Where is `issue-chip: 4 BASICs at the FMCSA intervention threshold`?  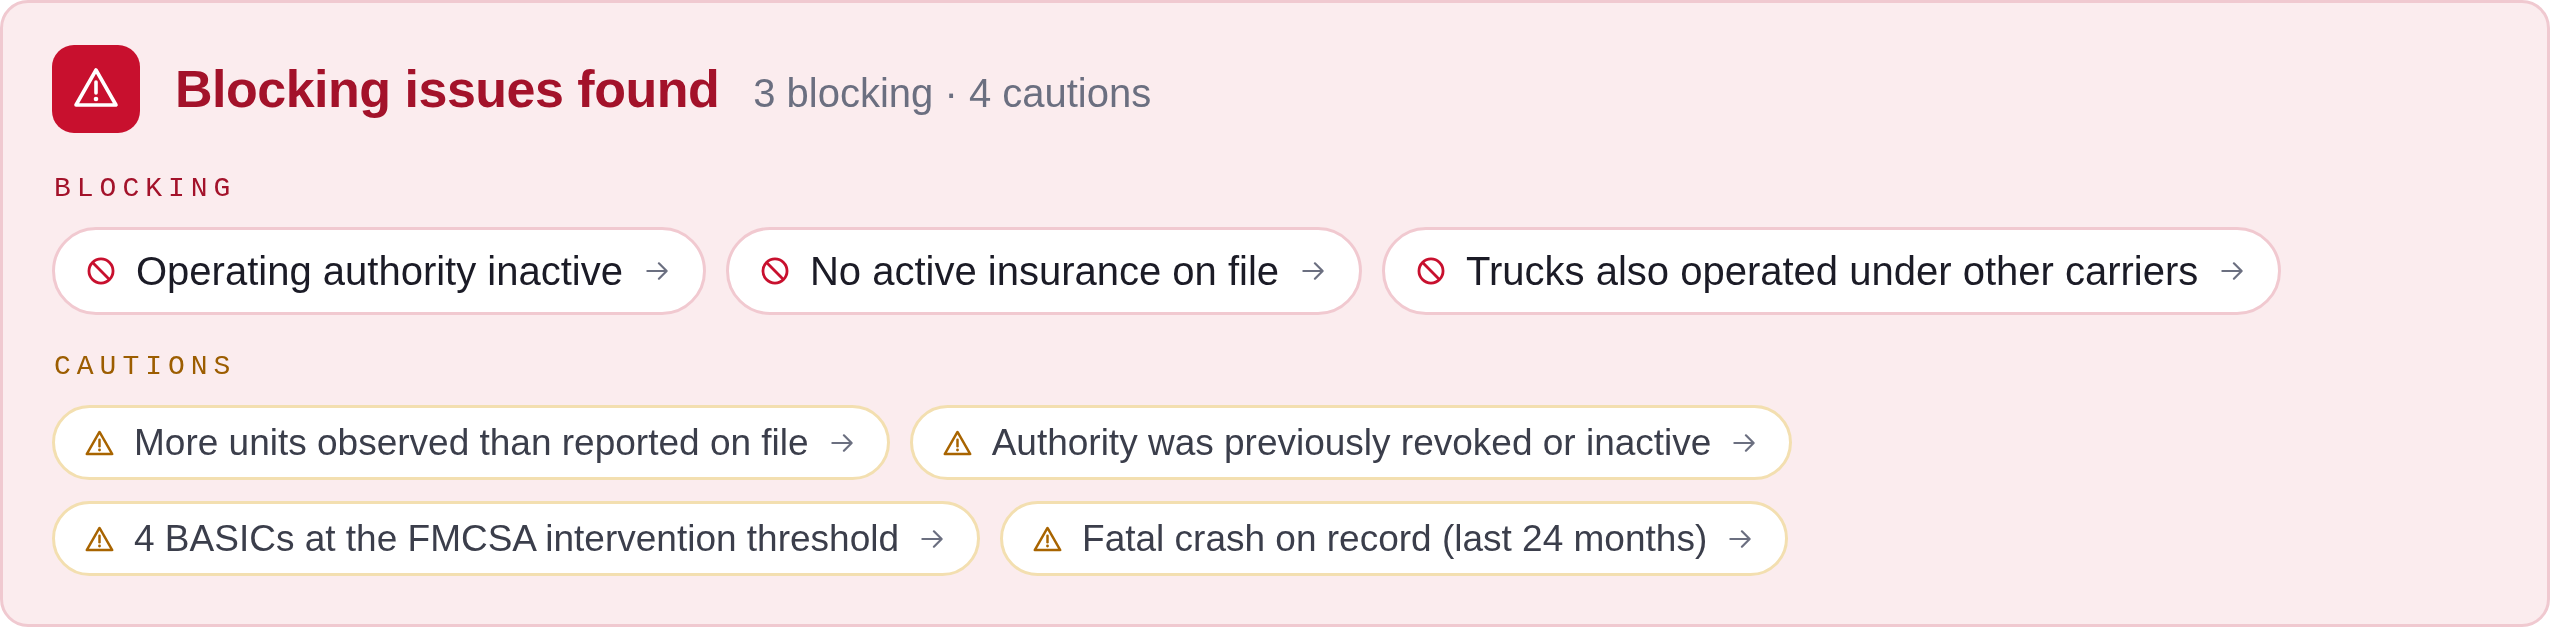
issue-chip: 4 BASICs at the FMCSA intervention threshold is located at coordinates (516, 538).